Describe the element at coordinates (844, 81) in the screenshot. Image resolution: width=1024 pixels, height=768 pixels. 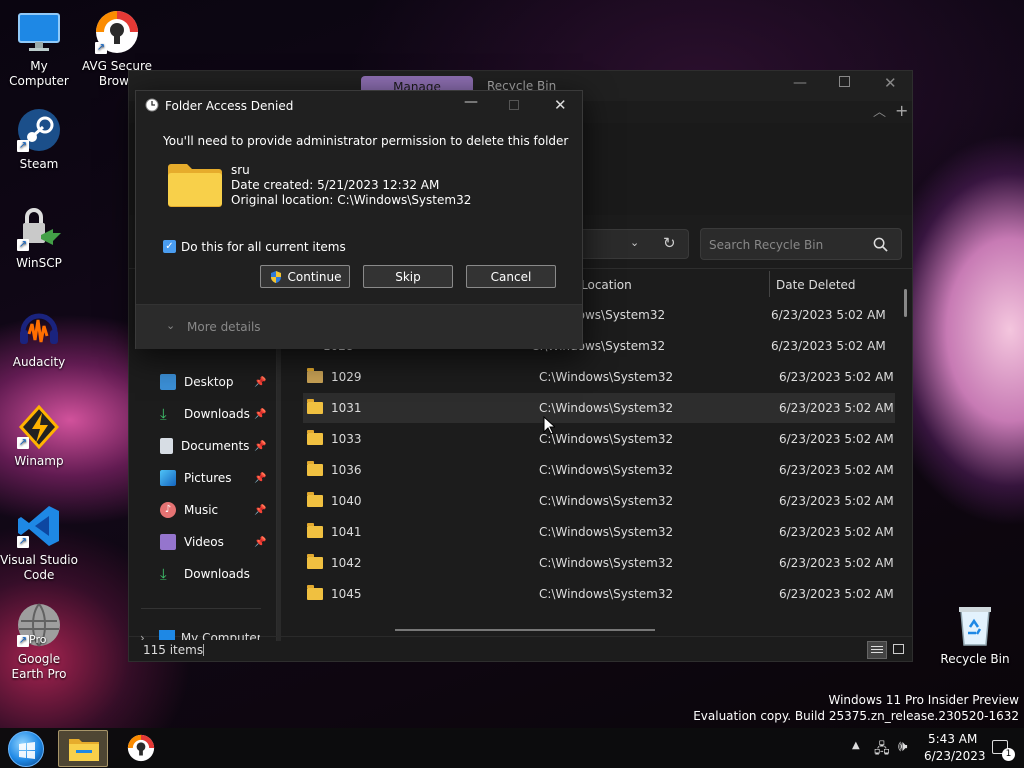
I see `maximize-button` at that location.